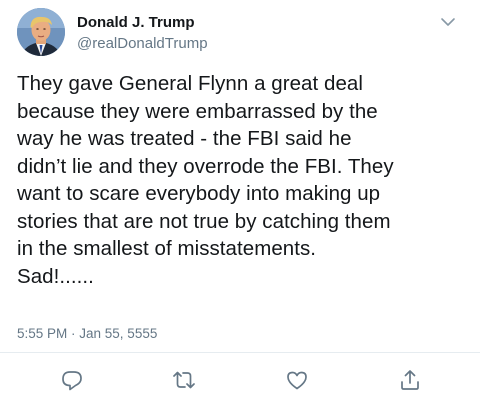 The height and width of the screenshot is (410, 480). What do you see at coordinates (142, 44) in the screenshot?
I see `user-handle: @realDonaldTrump` at bounding box center [142, 44].